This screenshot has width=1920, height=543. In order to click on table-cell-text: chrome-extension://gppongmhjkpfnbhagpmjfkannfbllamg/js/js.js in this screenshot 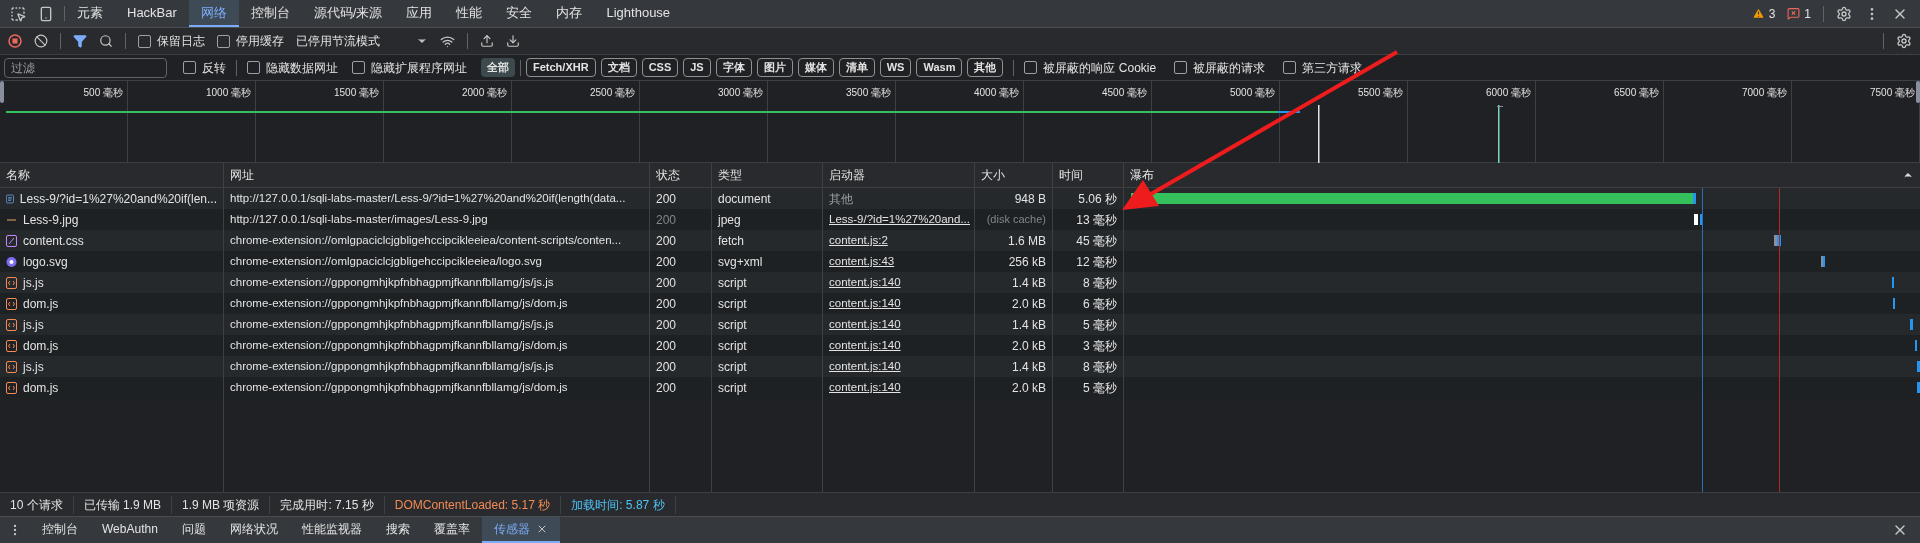, I will do `click(392, 282)`.